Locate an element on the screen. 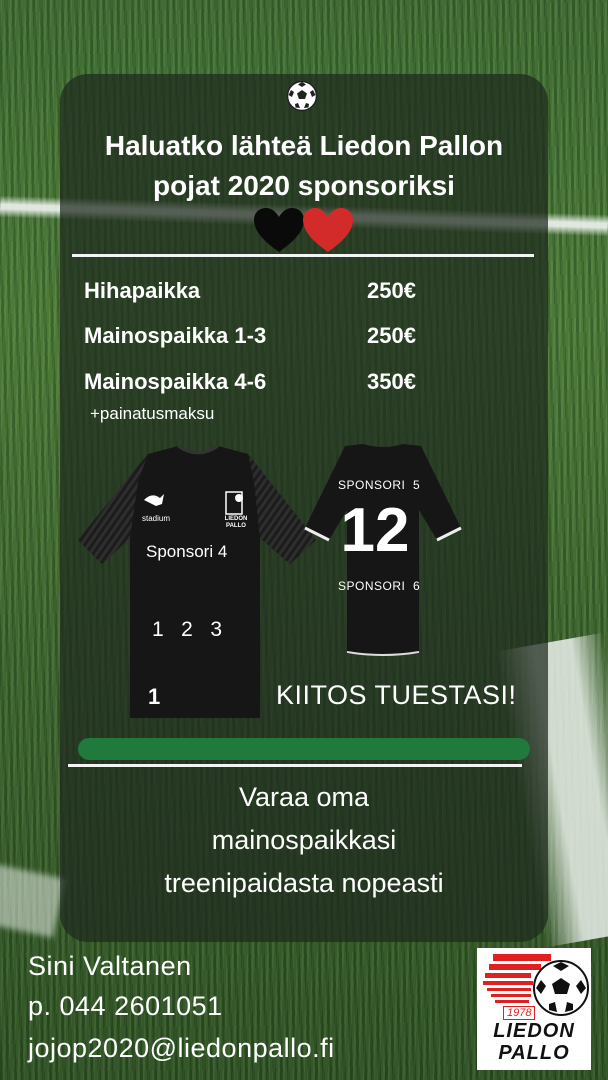 The image size is (608, 1080). shirt-brand: stadium is located at coordinates (156, 518).